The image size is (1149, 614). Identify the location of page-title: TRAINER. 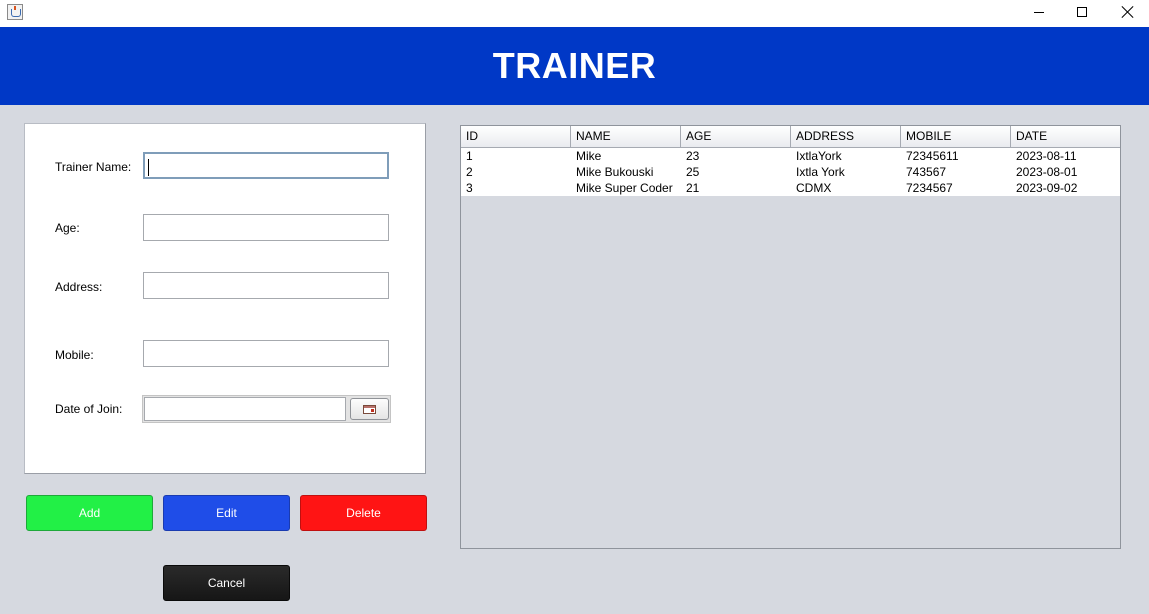
(574, 65).